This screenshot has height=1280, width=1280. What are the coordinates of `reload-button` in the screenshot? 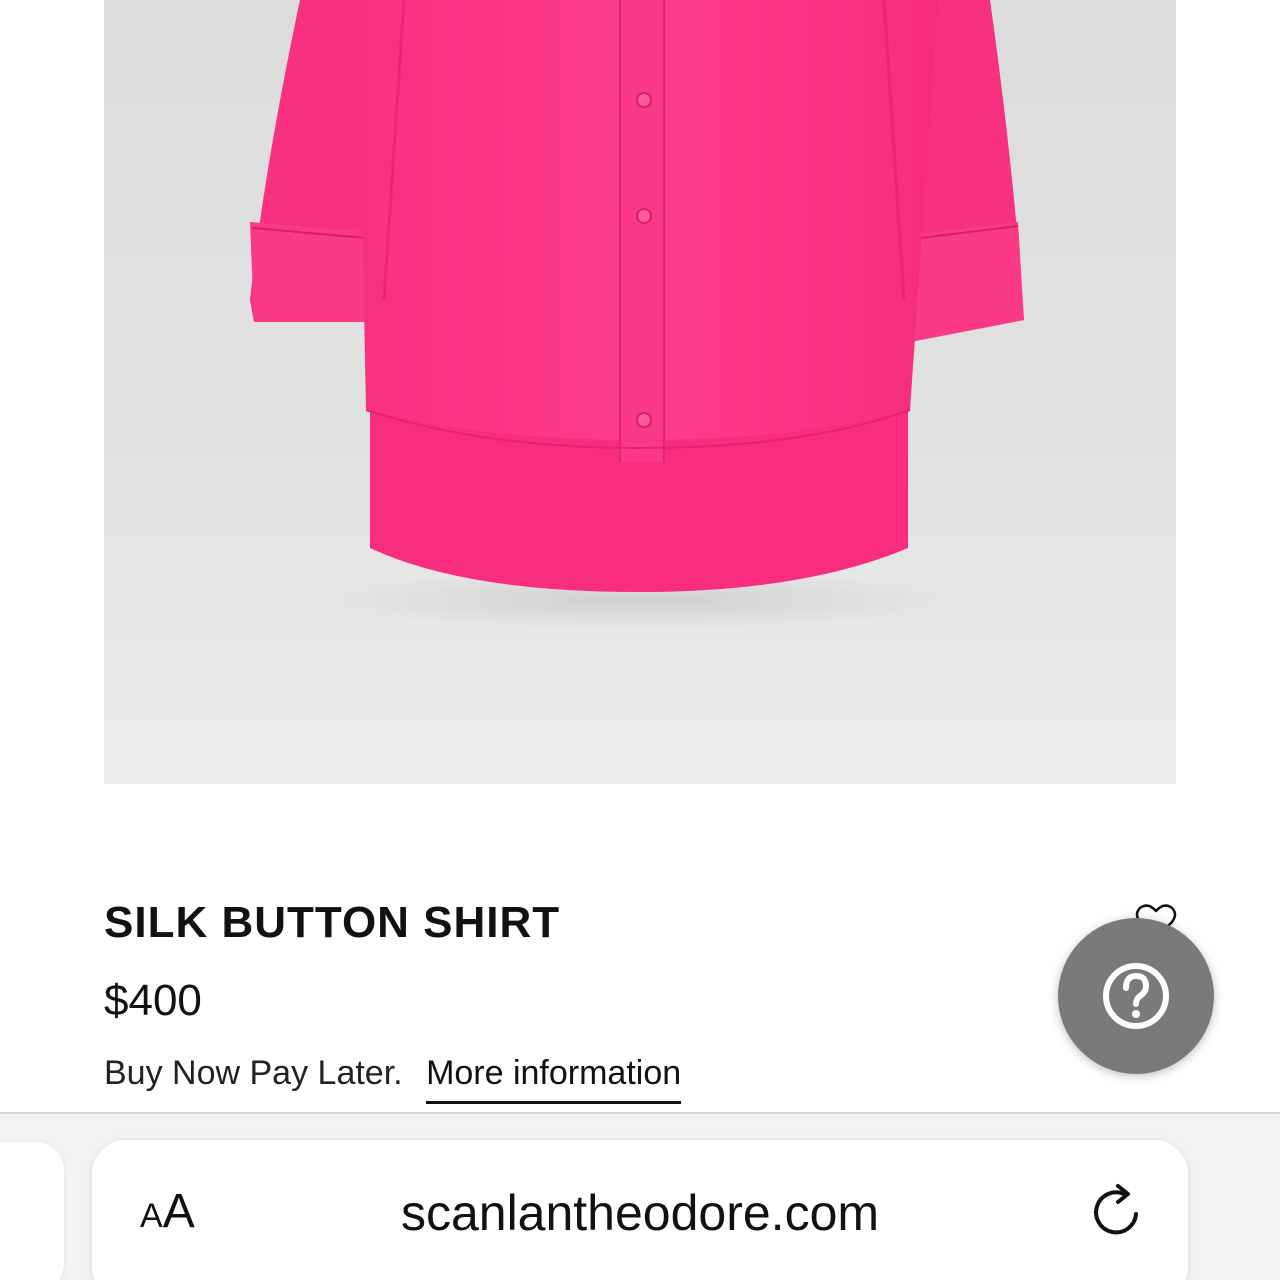 It's located at (1118, 1212).